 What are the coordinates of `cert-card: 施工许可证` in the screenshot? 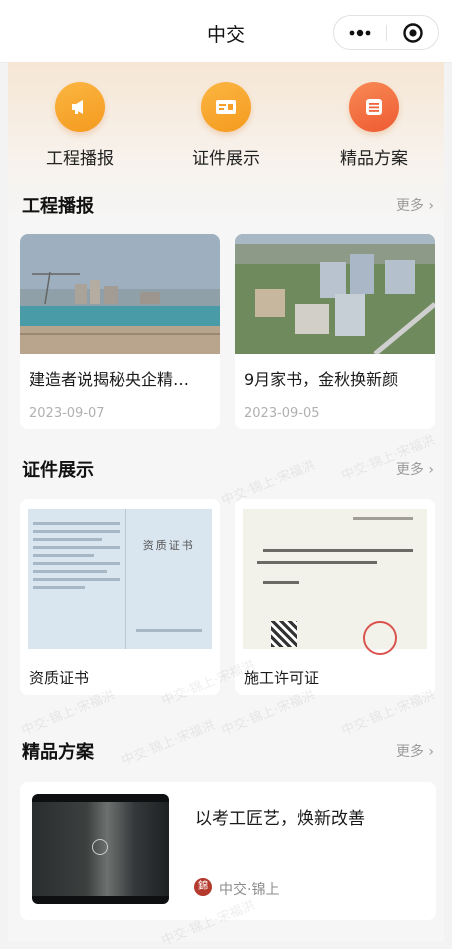 It's located at (335, 597).